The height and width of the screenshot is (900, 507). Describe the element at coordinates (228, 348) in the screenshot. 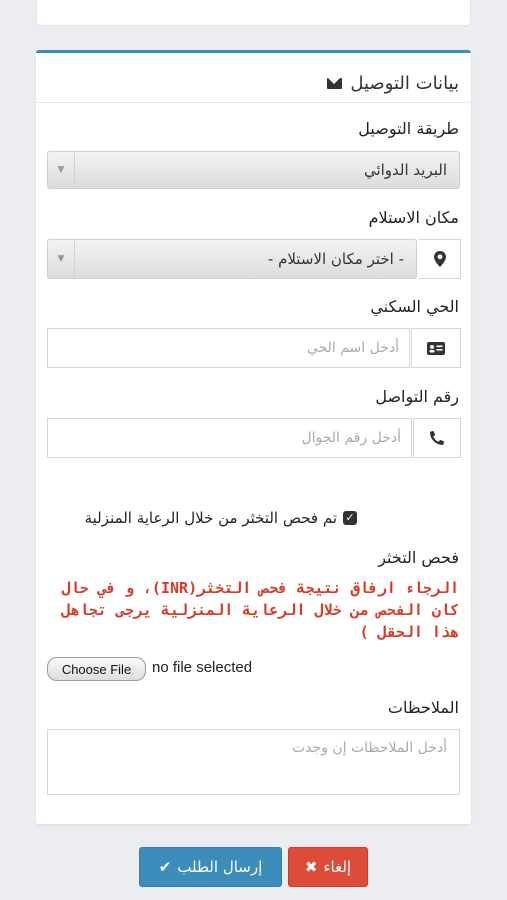

I see `district-input: أدخل اسم الحي` at that location.